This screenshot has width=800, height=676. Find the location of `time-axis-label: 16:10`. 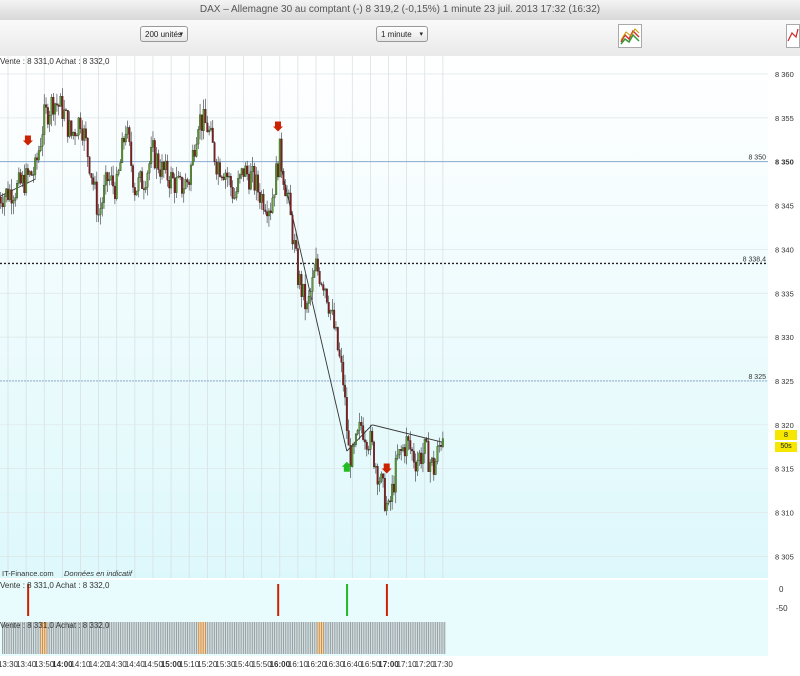

time-axis-label: 16:10 is located at coordinates (297, 664).